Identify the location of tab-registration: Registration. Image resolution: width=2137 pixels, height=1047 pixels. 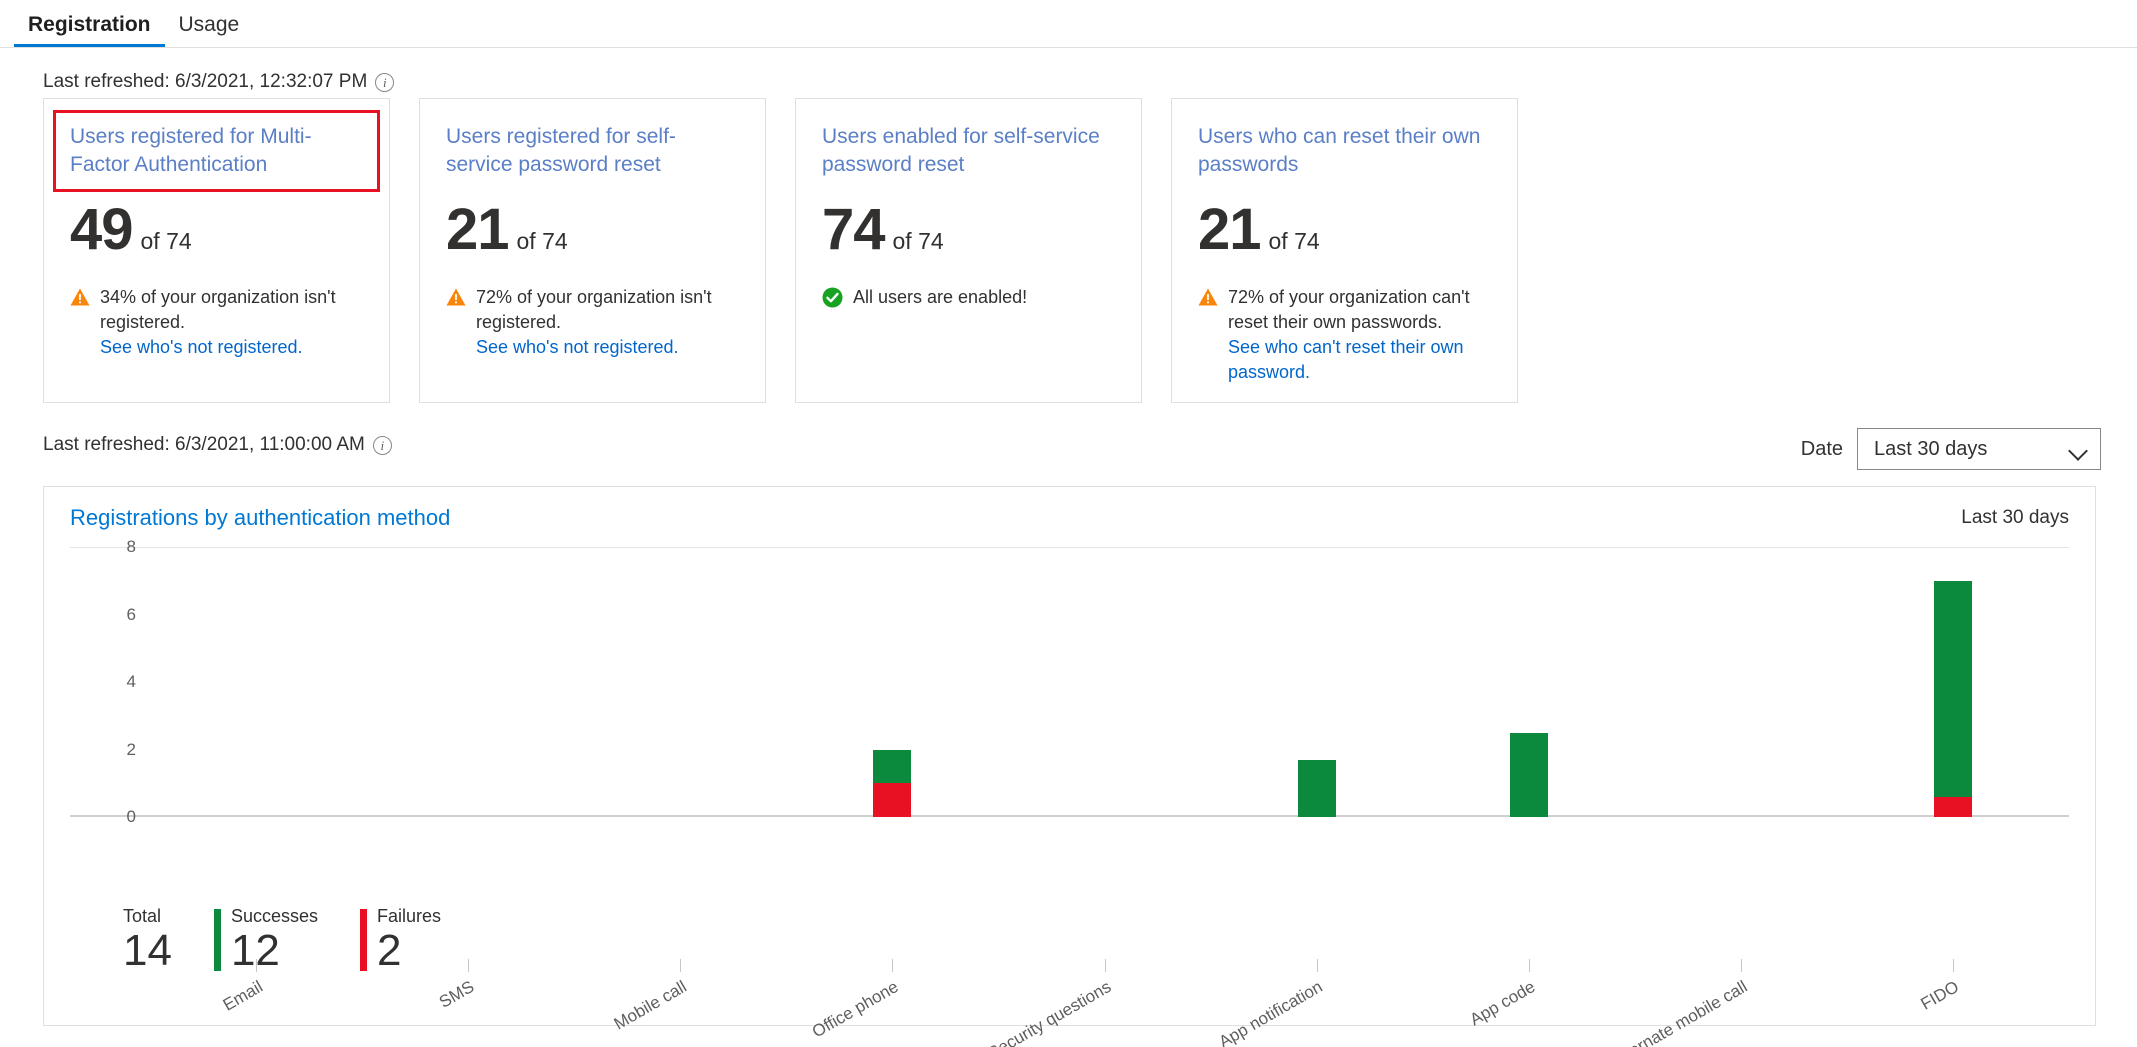
(89, 30).